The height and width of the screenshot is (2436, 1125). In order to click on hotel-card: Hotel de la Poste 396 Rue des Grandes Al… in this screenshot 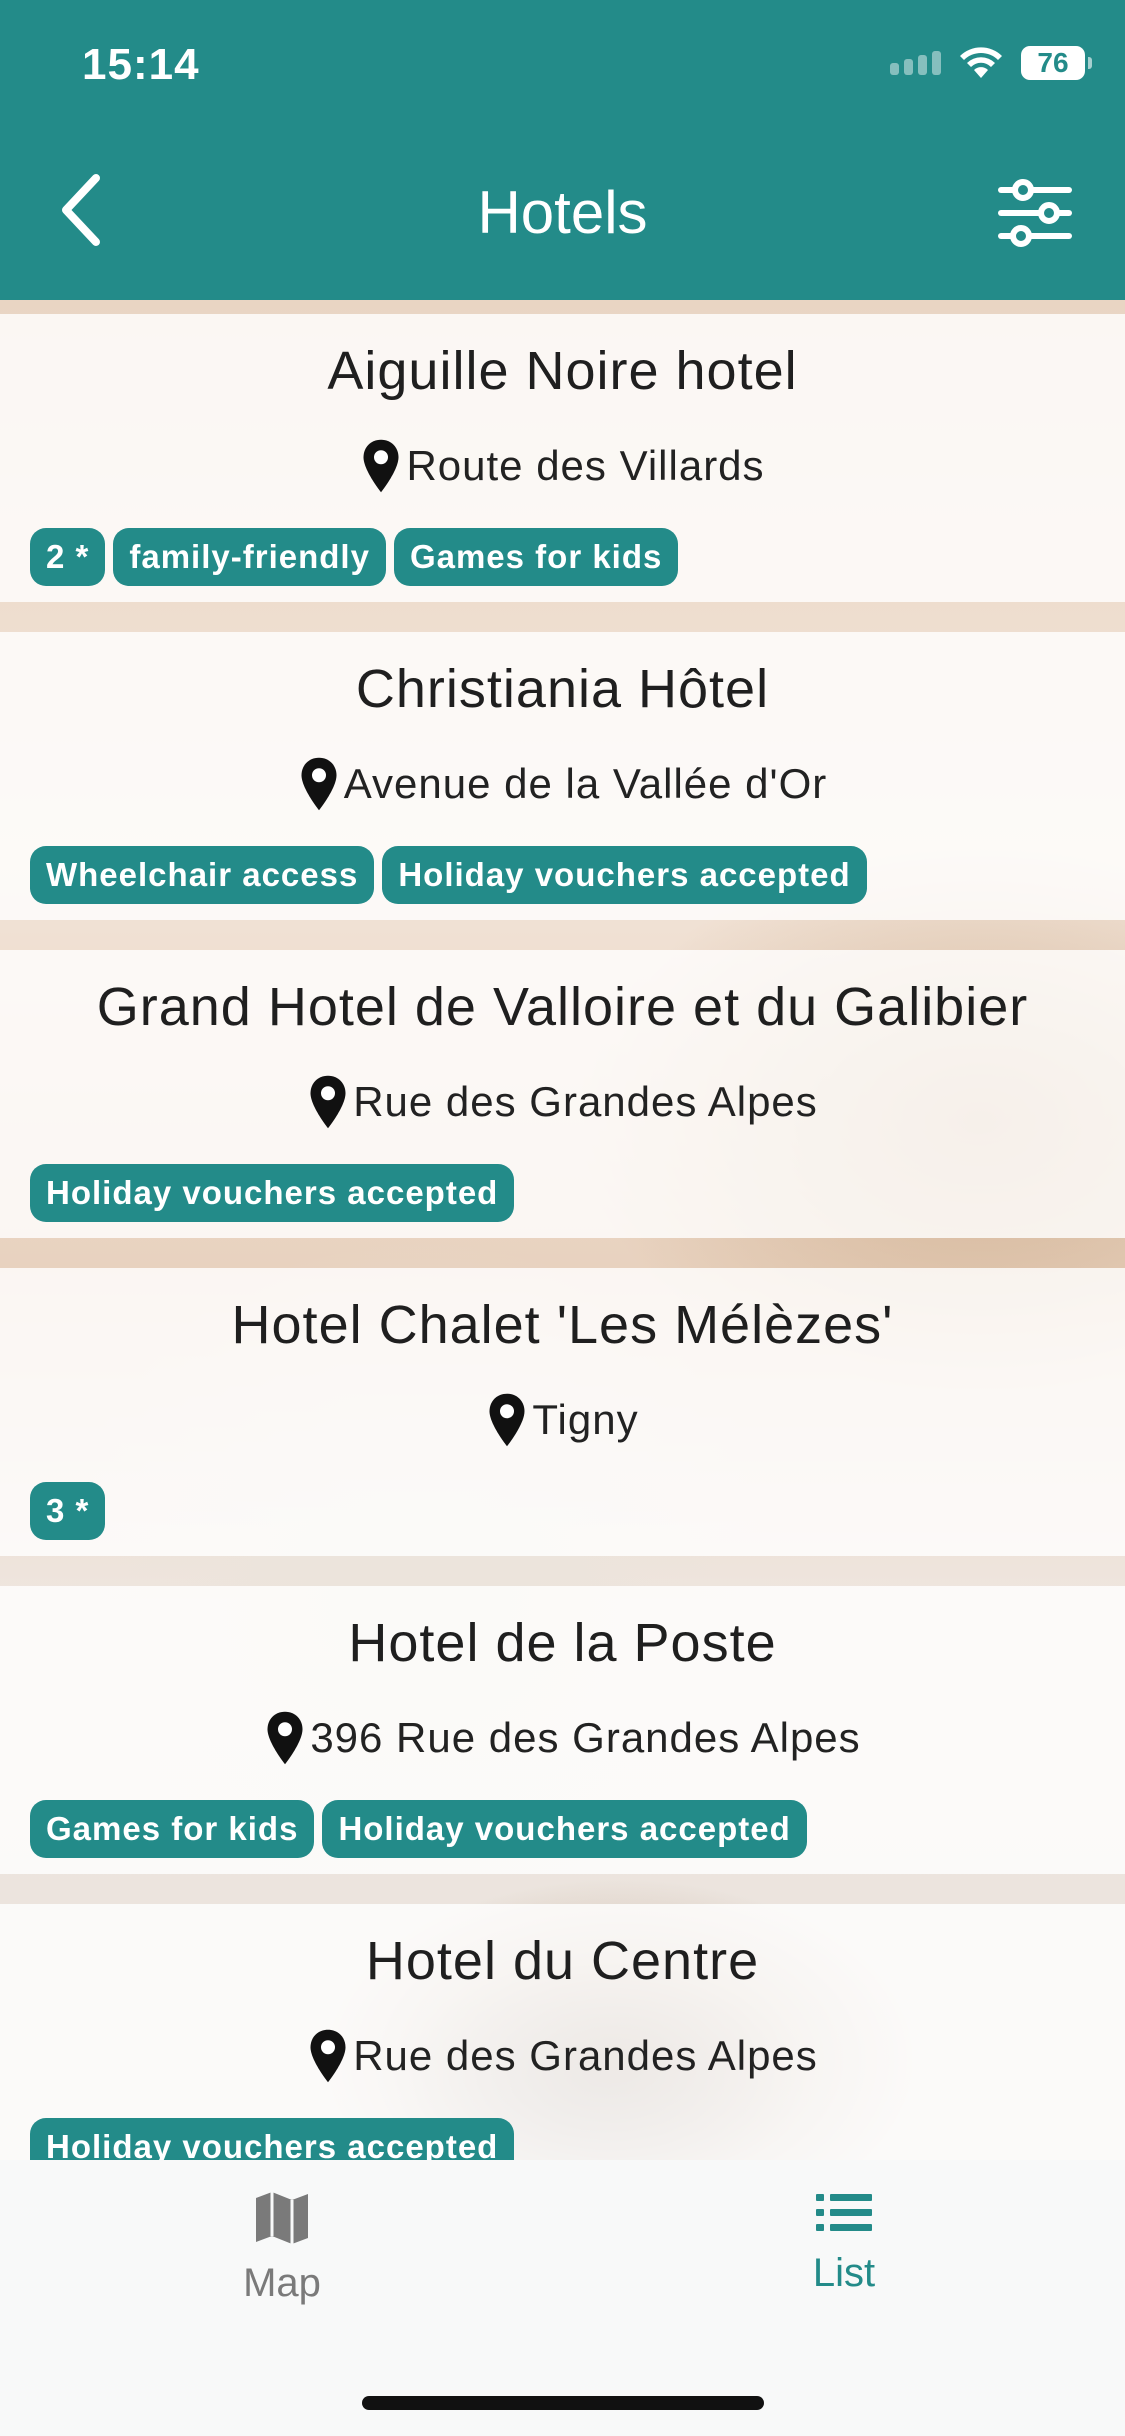, I will do `click(562, 1730)`.